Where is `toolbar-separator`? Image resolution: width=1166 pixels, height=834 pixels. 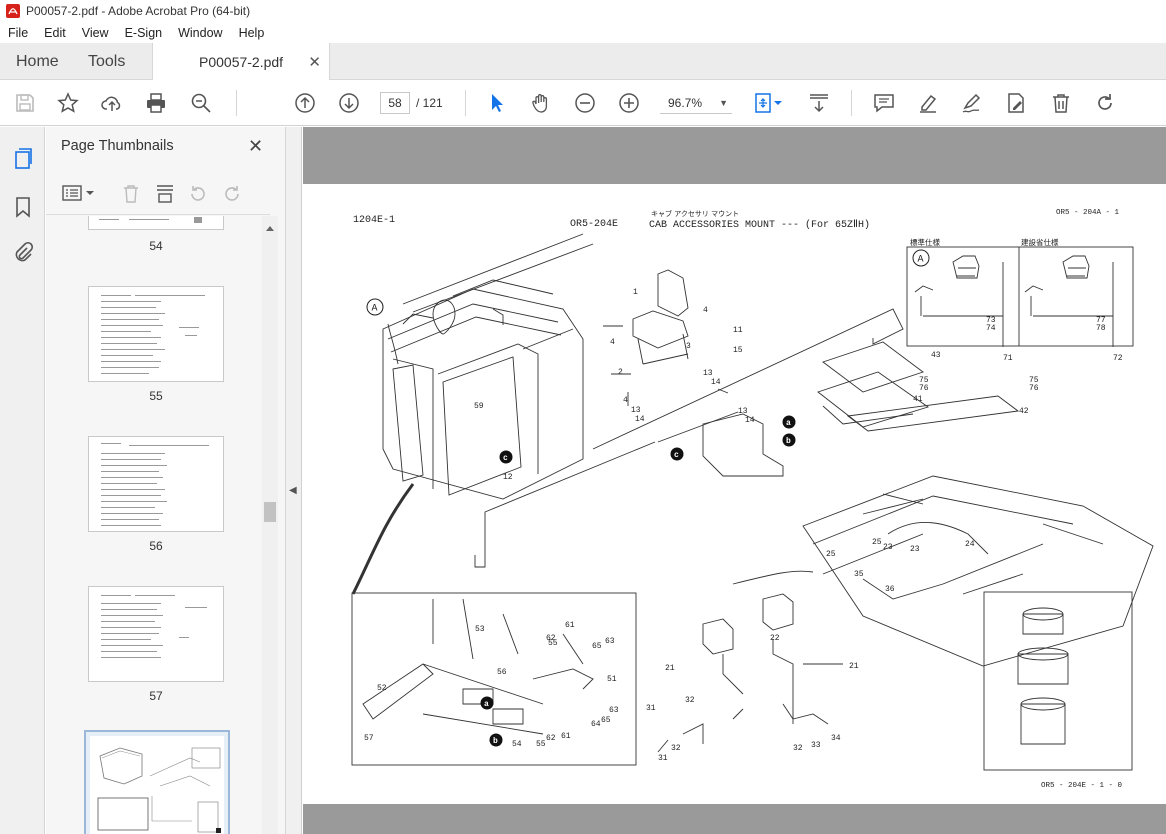 toolbar-separator is located at coordinates (851, 103).